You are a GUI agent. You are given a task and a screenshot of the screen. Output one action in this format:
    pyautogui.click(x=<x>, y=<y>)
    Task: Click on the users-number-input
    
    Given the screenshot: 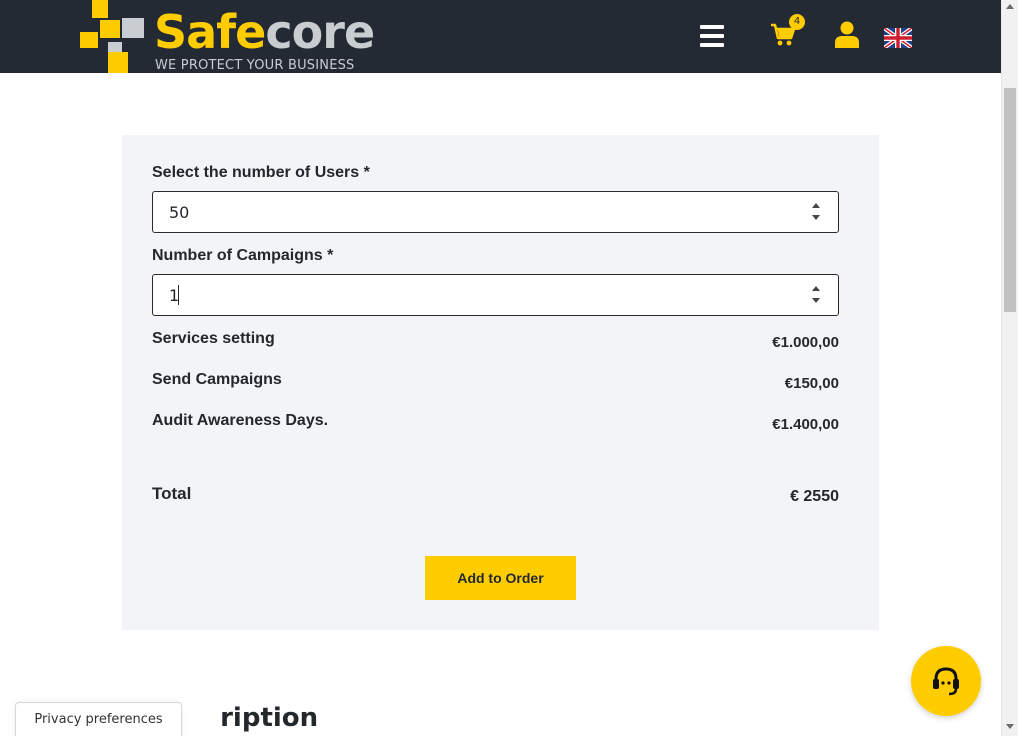 What is the action you would take?
    pyautogui.click(x=495, y=212)
    